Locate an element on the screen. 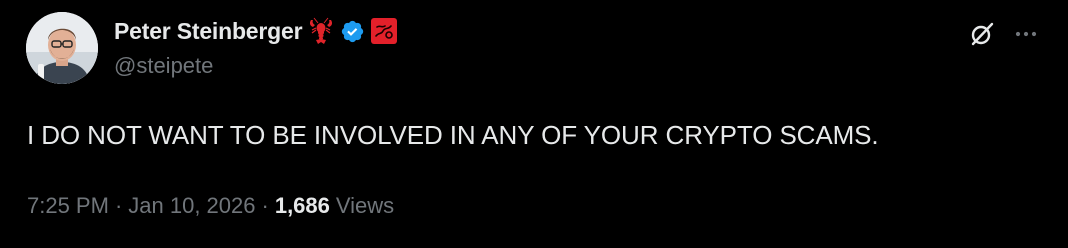 The height and width of the screenshot is (248, 1068). tweet-meta: 7:25 PM · Jan 10, 2026 · 1,686 Views is located at coordinates (210, 206).